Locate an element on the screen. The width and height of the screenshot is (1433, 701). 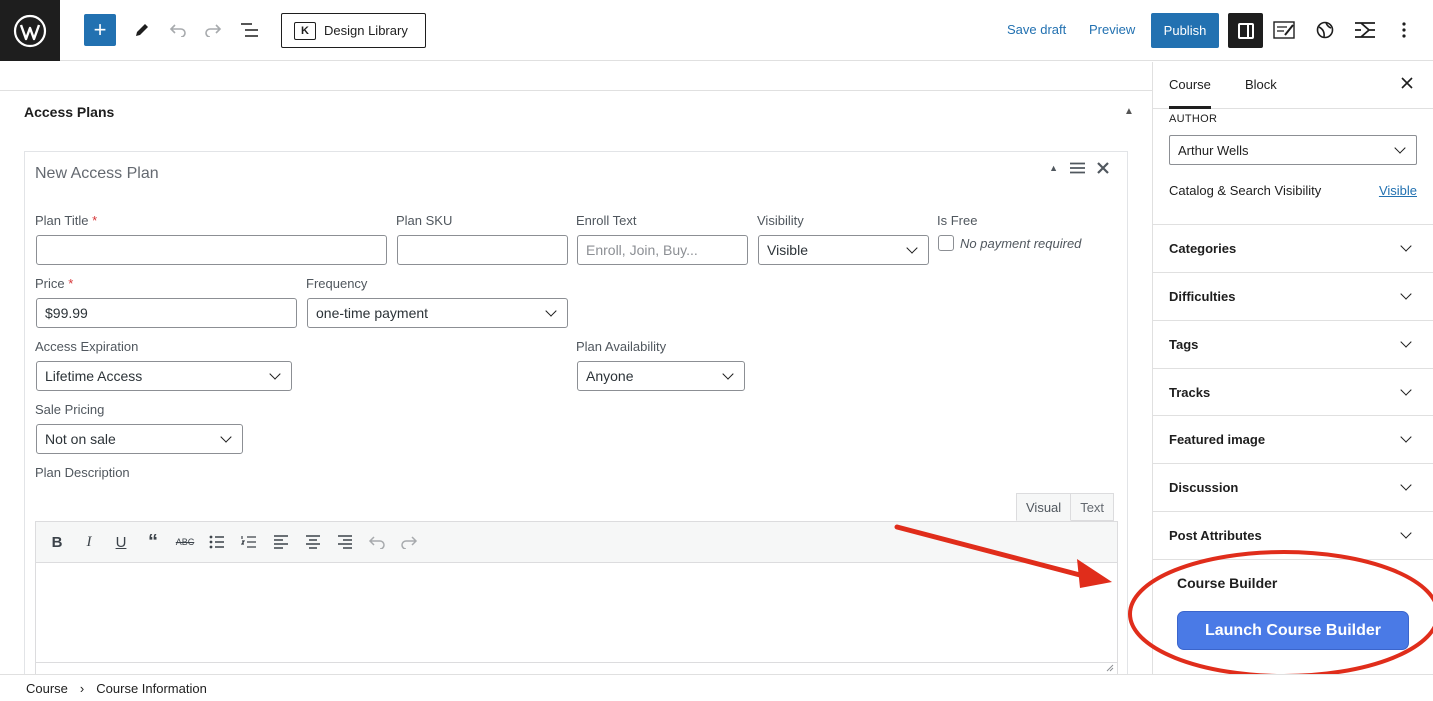
strikethrough-icon: ABC is located at coordinates (185, 542).